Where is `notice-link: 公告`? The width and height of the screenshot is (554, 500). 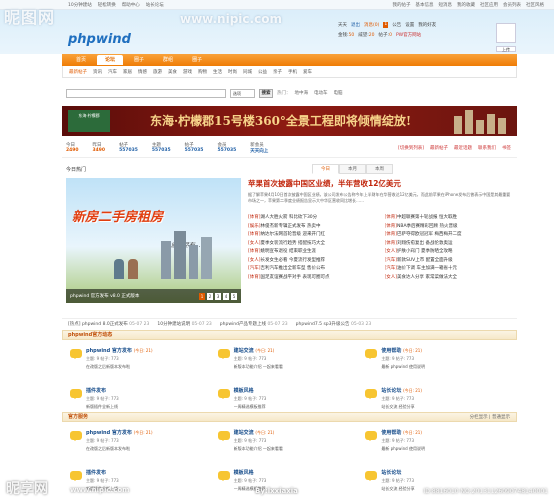 notice-link: 公告 is located at coordinates (396, 25).